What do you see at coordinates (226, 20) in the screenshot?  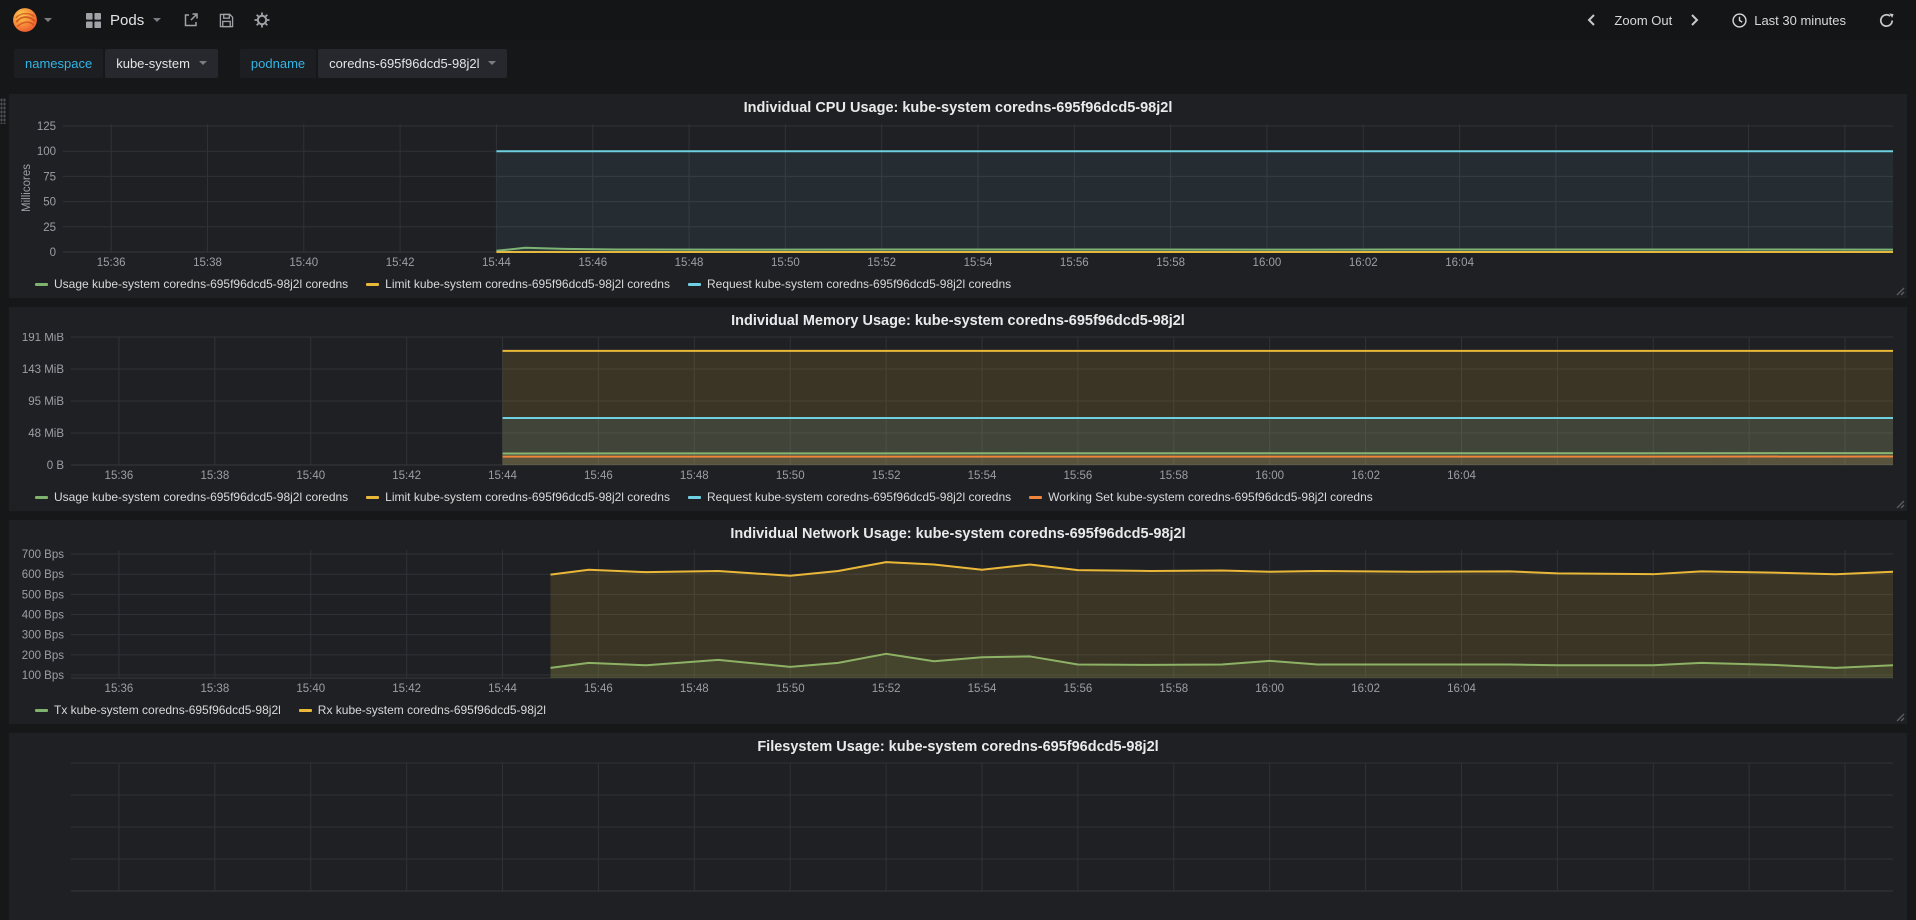 I see `save-button` at bounding box center [226, 20].